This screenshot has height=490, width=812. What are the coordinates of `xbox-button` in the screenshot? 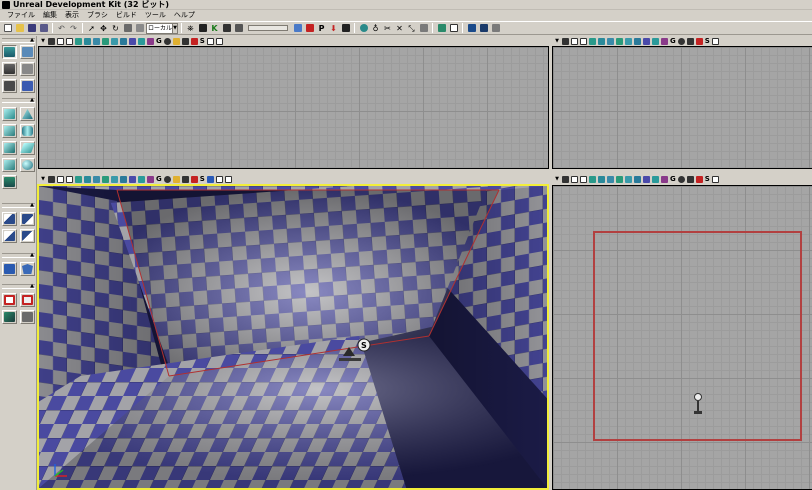 It's located at (483, 28).